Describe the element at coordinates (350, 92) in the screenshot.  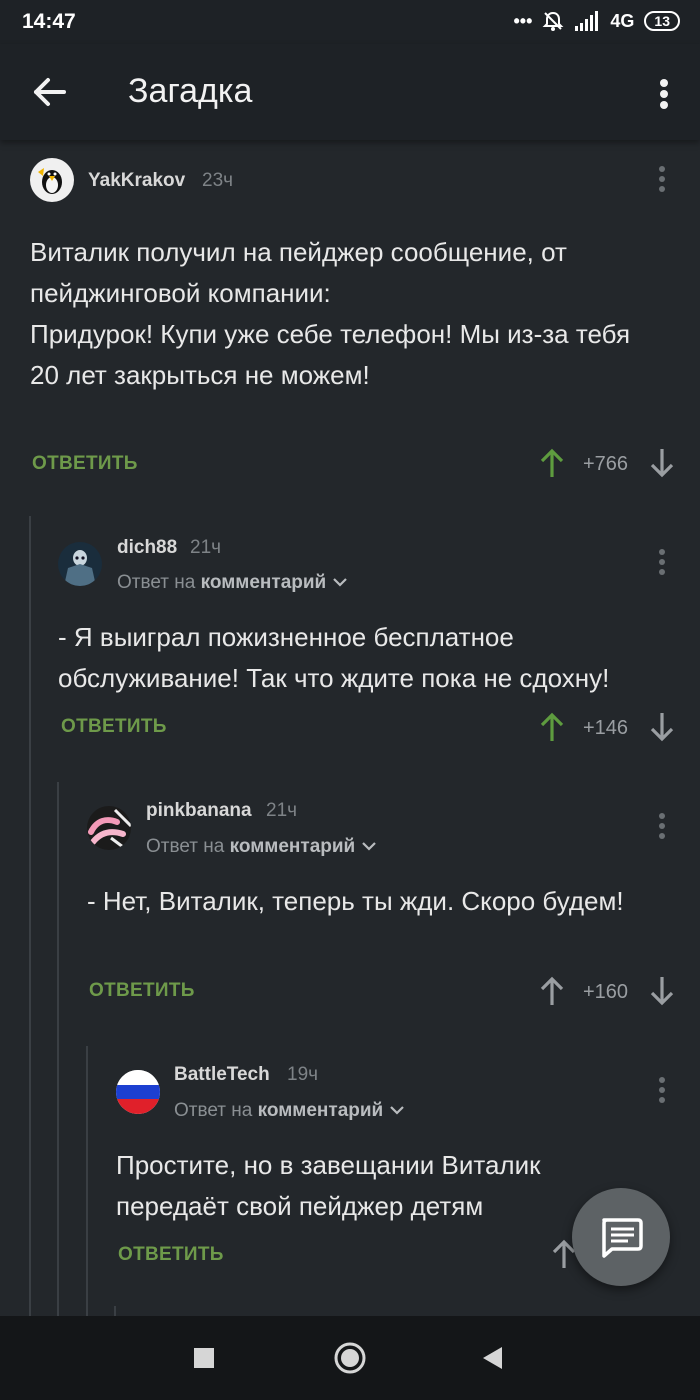
I see `app-bar: Загадка` at that location.